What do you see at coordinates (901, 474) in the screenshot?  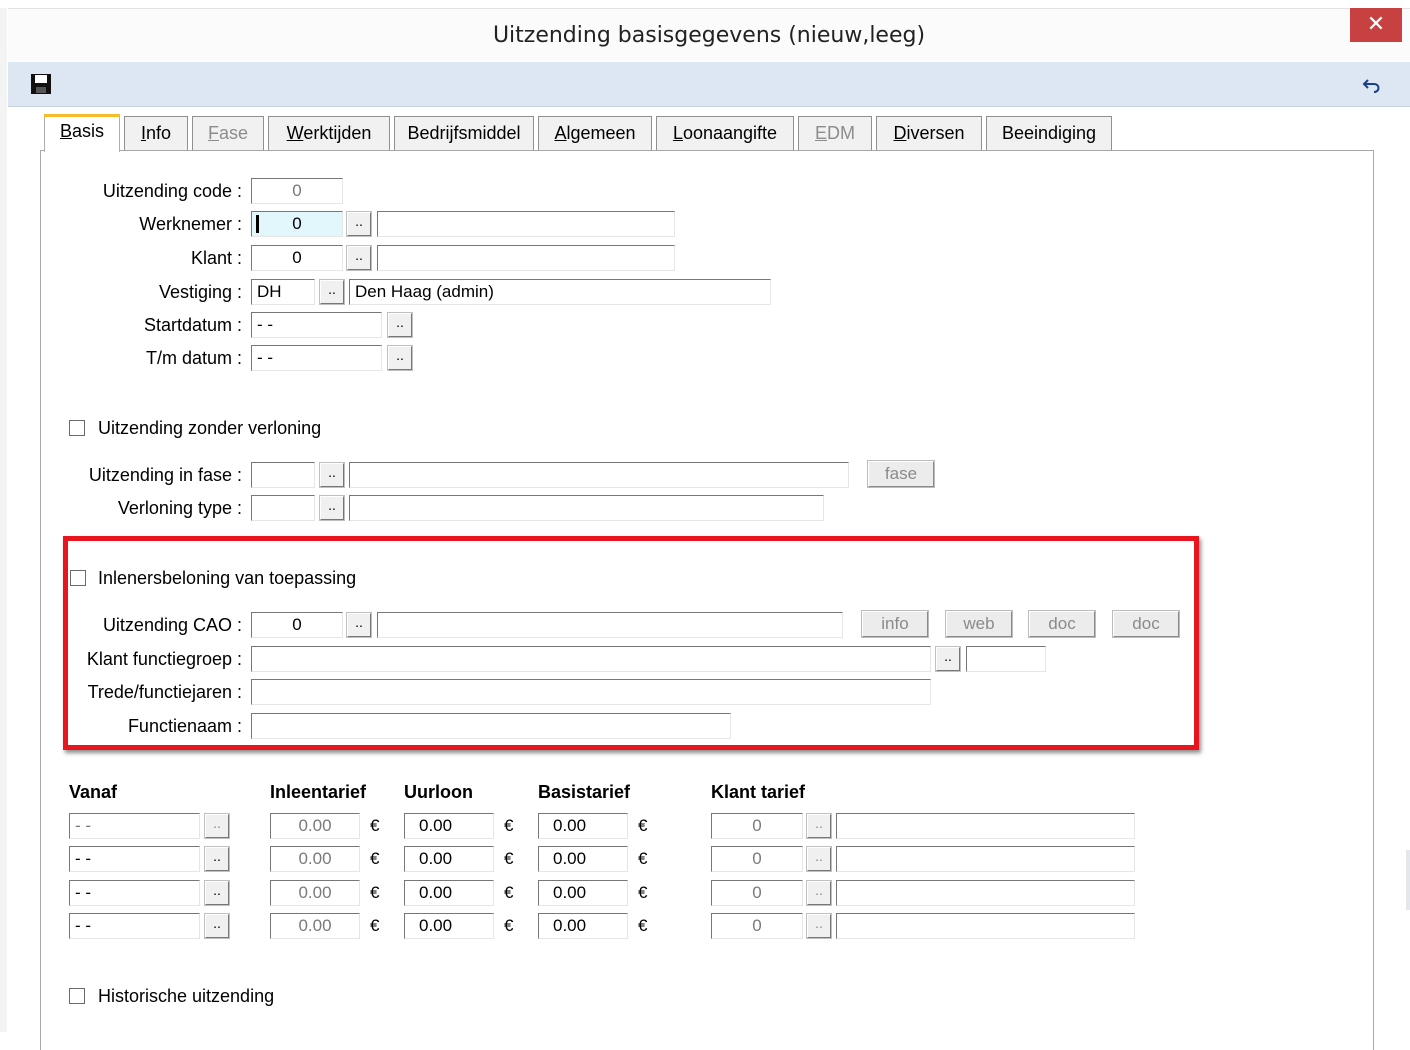 I see `fase-button: fase` at bounding box center [901, 474].